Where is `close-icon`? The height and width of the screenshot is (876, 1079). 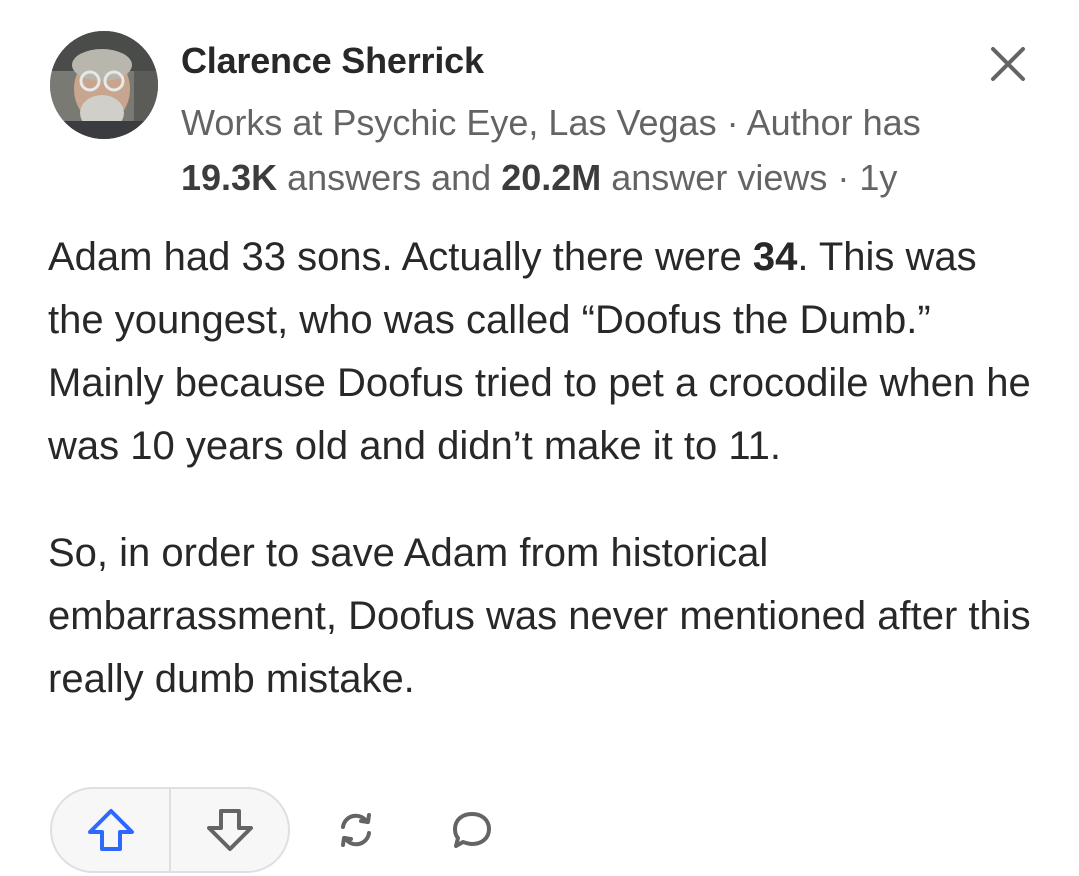
close-icon is located at coordinates (1008, 64).